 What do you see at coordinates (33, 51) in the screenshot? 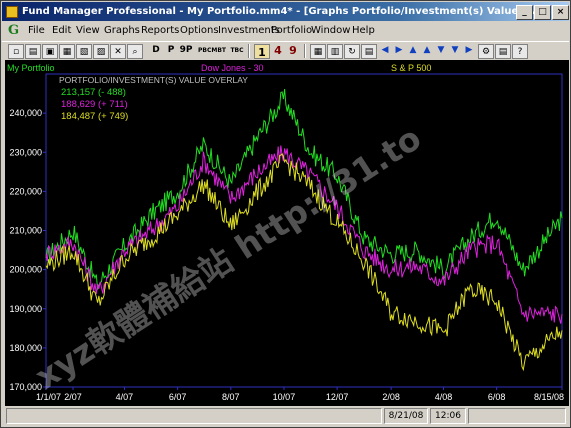
I see `open-icon: ▤` at bounding box center [33, 51].